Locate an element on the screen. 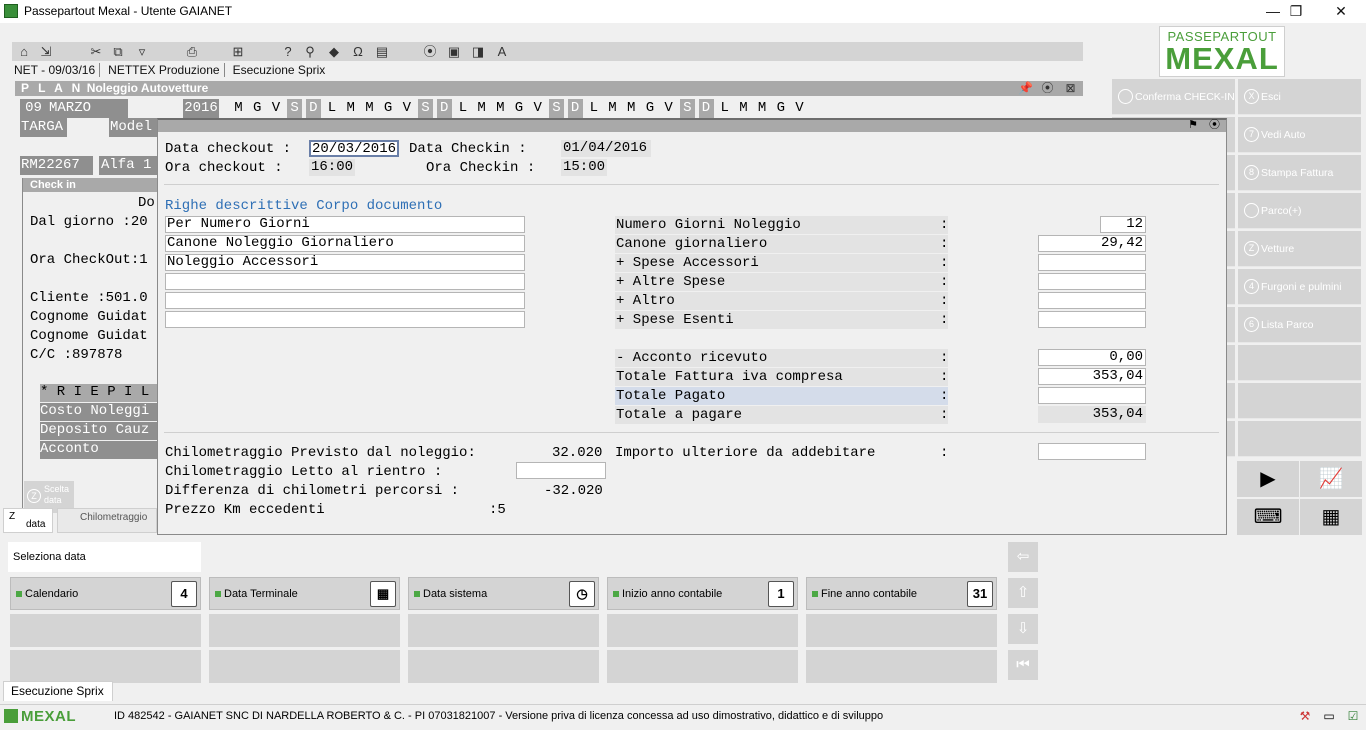 This screenshot has width=1366, height=730. action-button-2: 7 Vedi Auto is located at coordinates (1299, 135).